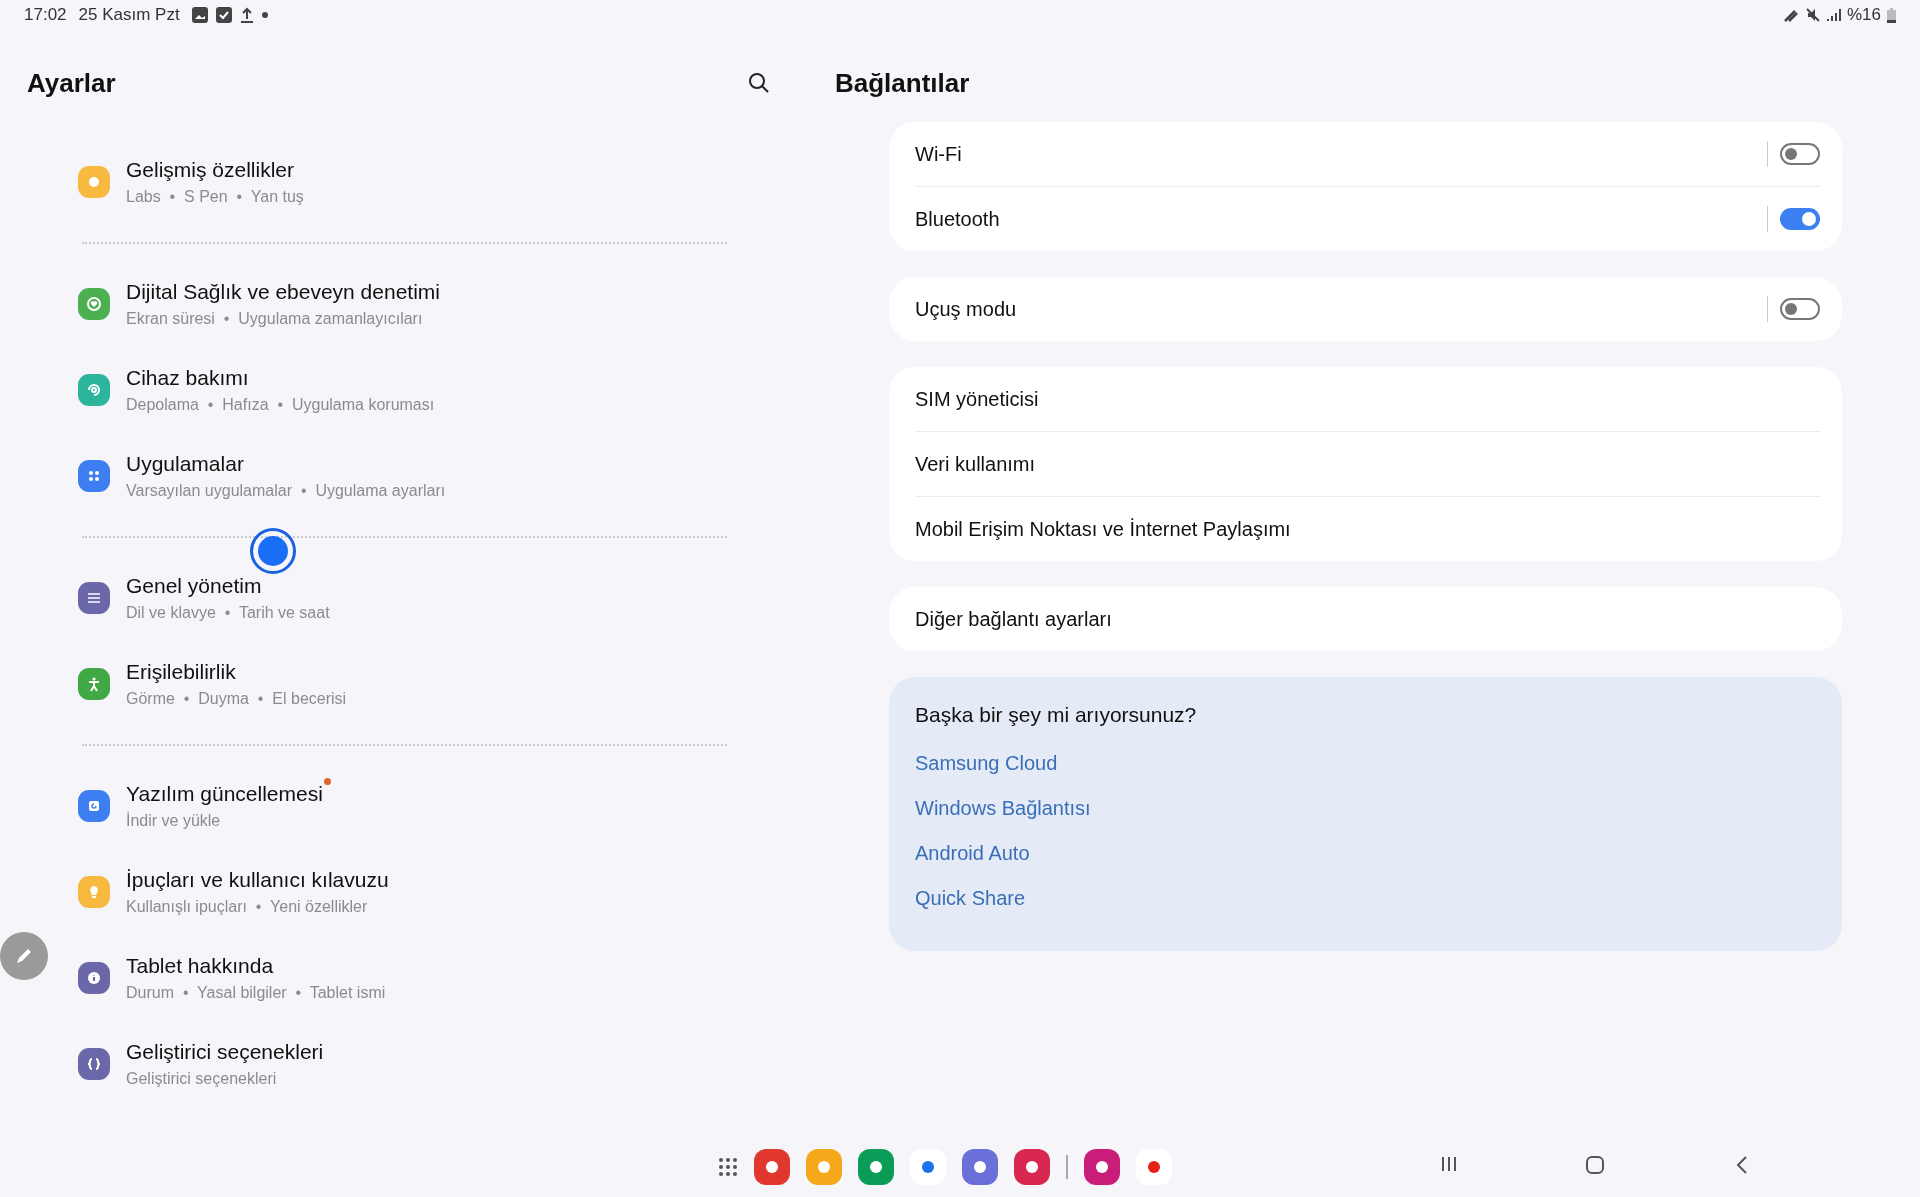 The width and height of the screenshot is (1920, 1197). I want to click on item-subtitle: Depolama • Hafıza • Uygulama koruması, so click(280, 405).